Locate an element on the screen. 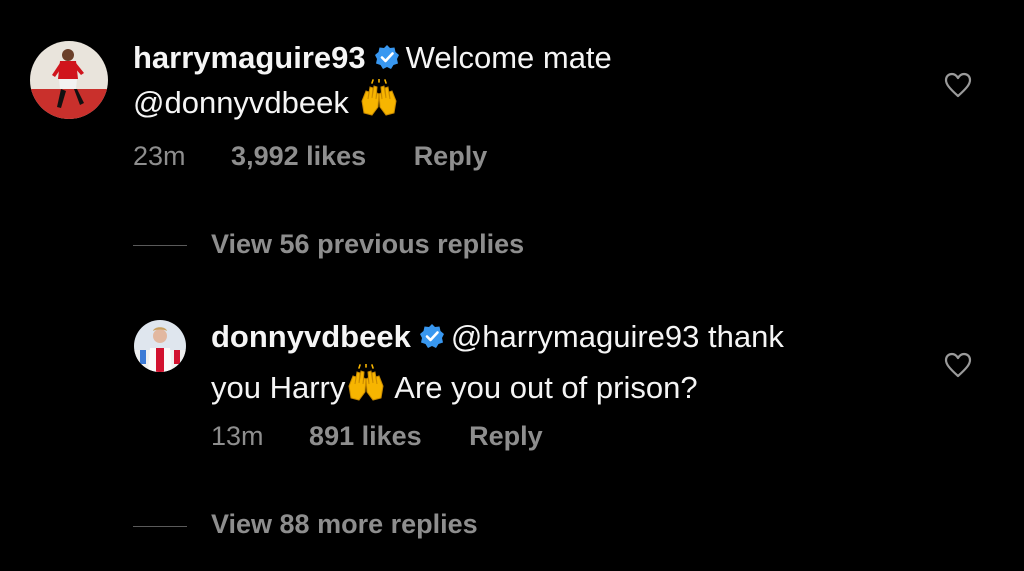 The width and height of the screenshot is (1024, 571). likes-count: 891 likes is located at coordinates (365, 436).